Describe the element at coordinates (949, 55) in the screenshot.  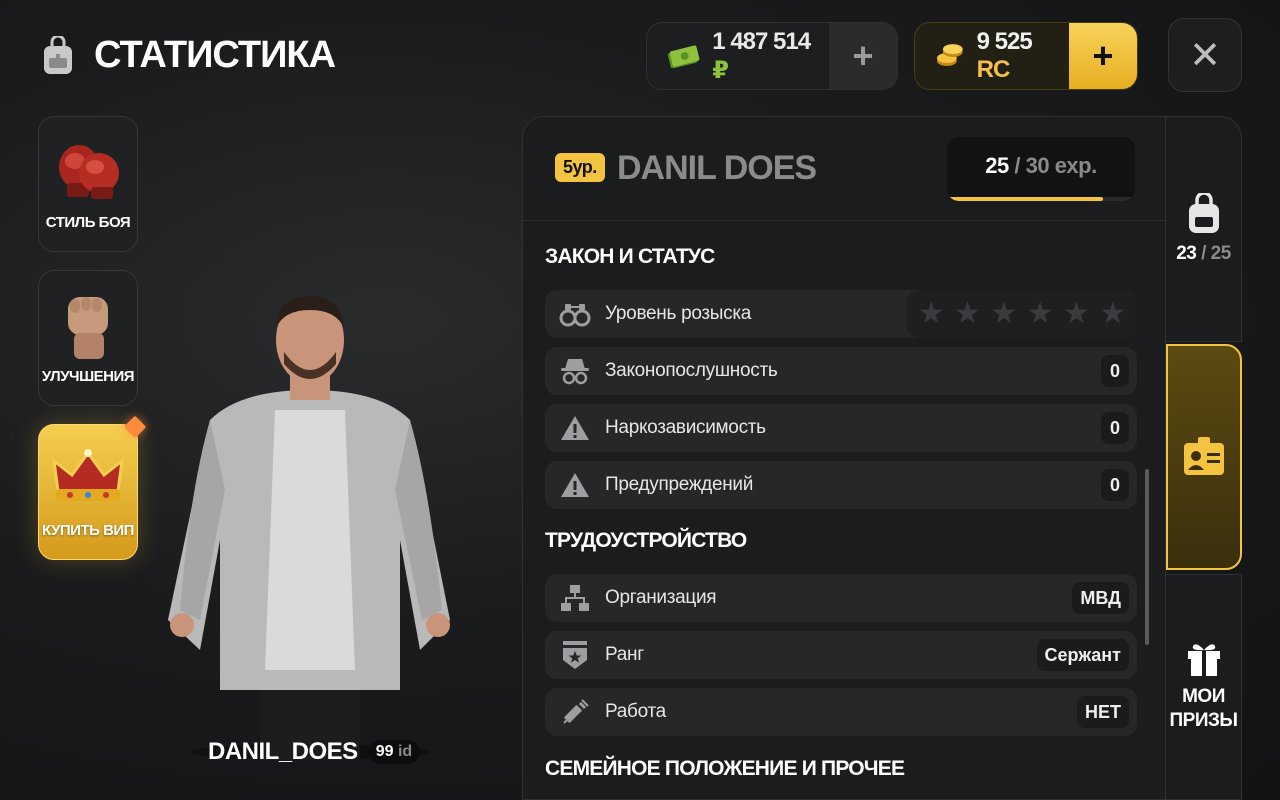
I see `coins-icon` at that location.